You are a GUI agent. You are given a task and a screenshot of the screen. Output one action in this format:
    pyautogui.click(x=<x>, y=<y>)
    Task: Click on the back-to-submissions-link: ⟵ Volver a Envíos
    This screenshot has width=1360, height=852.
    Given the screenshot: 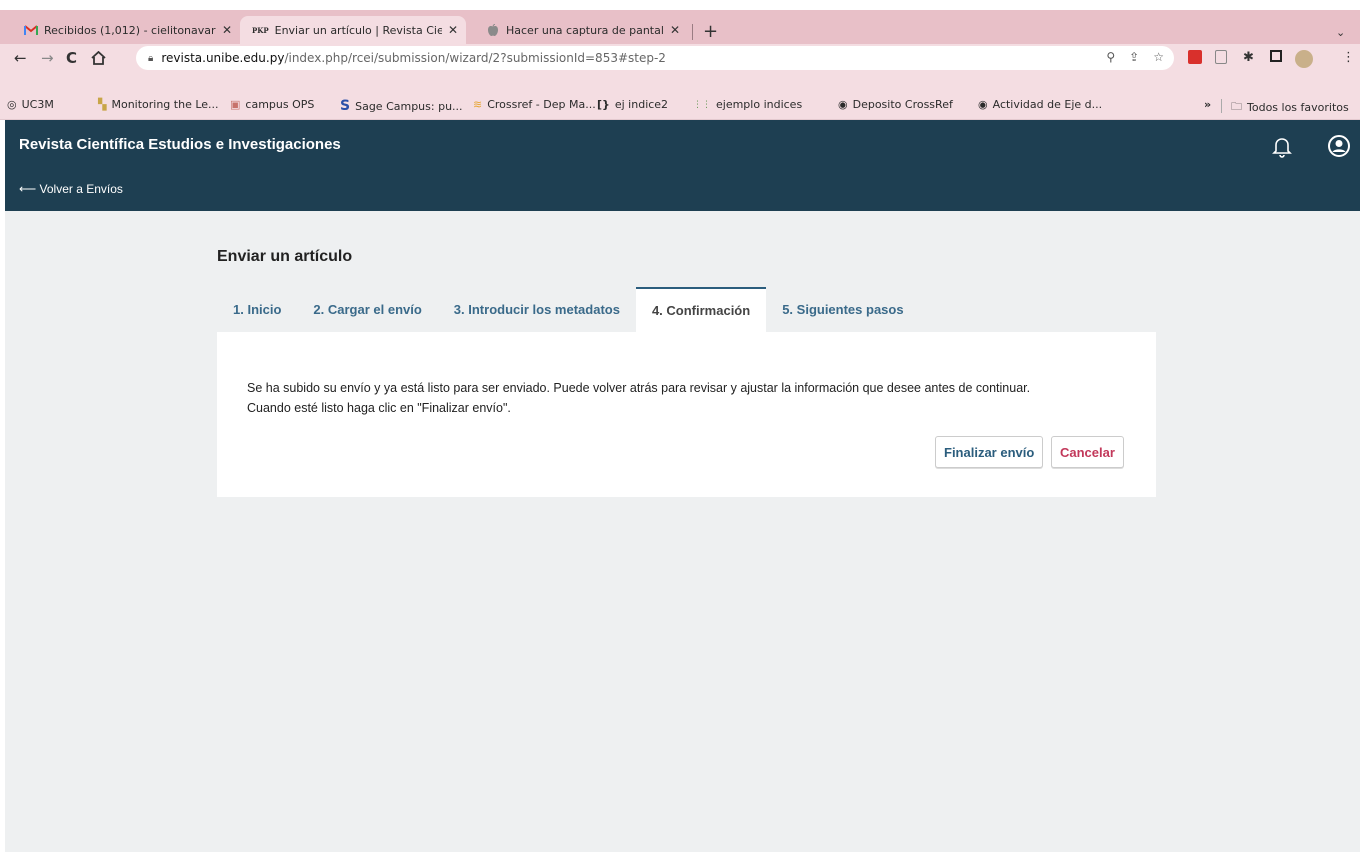 What is the action you would take?
    pyautogui.click(x=71, y=189)
    